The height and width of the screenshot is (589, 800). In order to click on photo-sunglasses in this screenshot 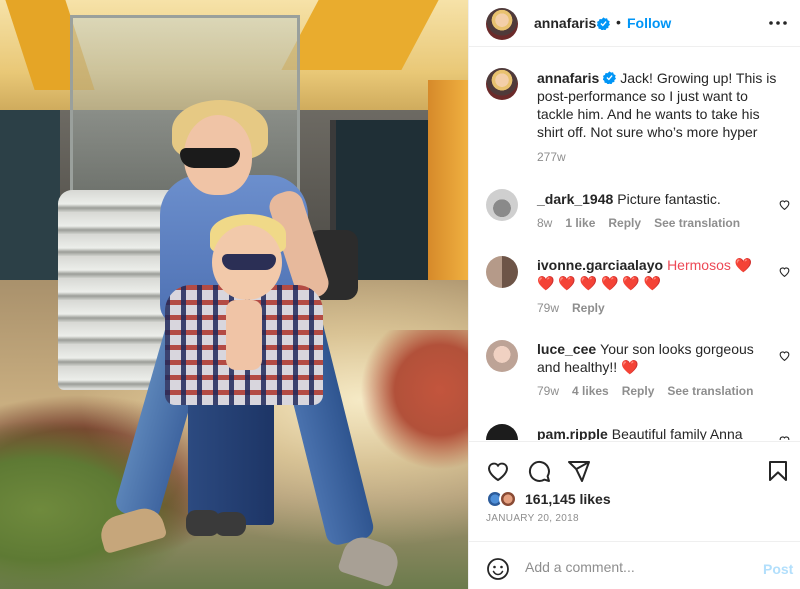, I will do `click(210, 158)`.